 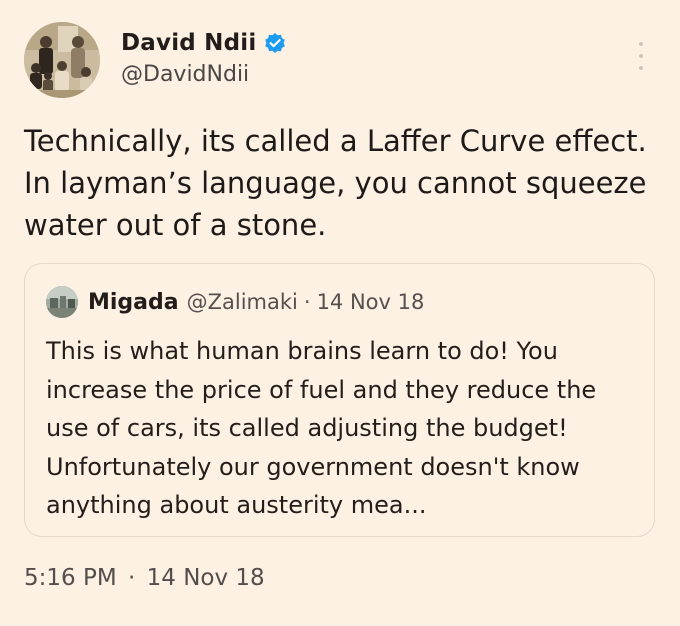 What do you see at coordinates (133, 302) in the screenshot?
I see `quoted-author-display-name: Migada` at bounding box center [133, 302].